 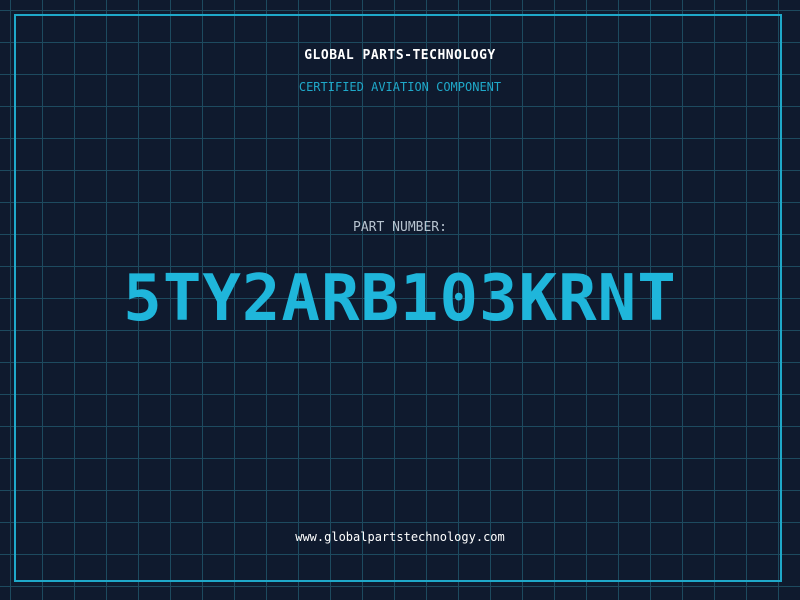 I want to click on company-name: GLOBAL PARTS-TECHNOLOGY, so click(x=400, y=55).